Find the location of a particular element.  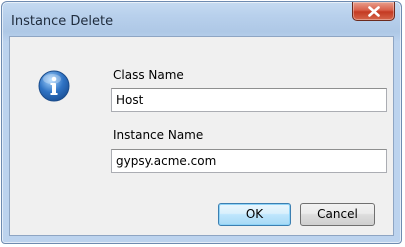

window-title: Instance Delete is located at coordinates (62, 21).